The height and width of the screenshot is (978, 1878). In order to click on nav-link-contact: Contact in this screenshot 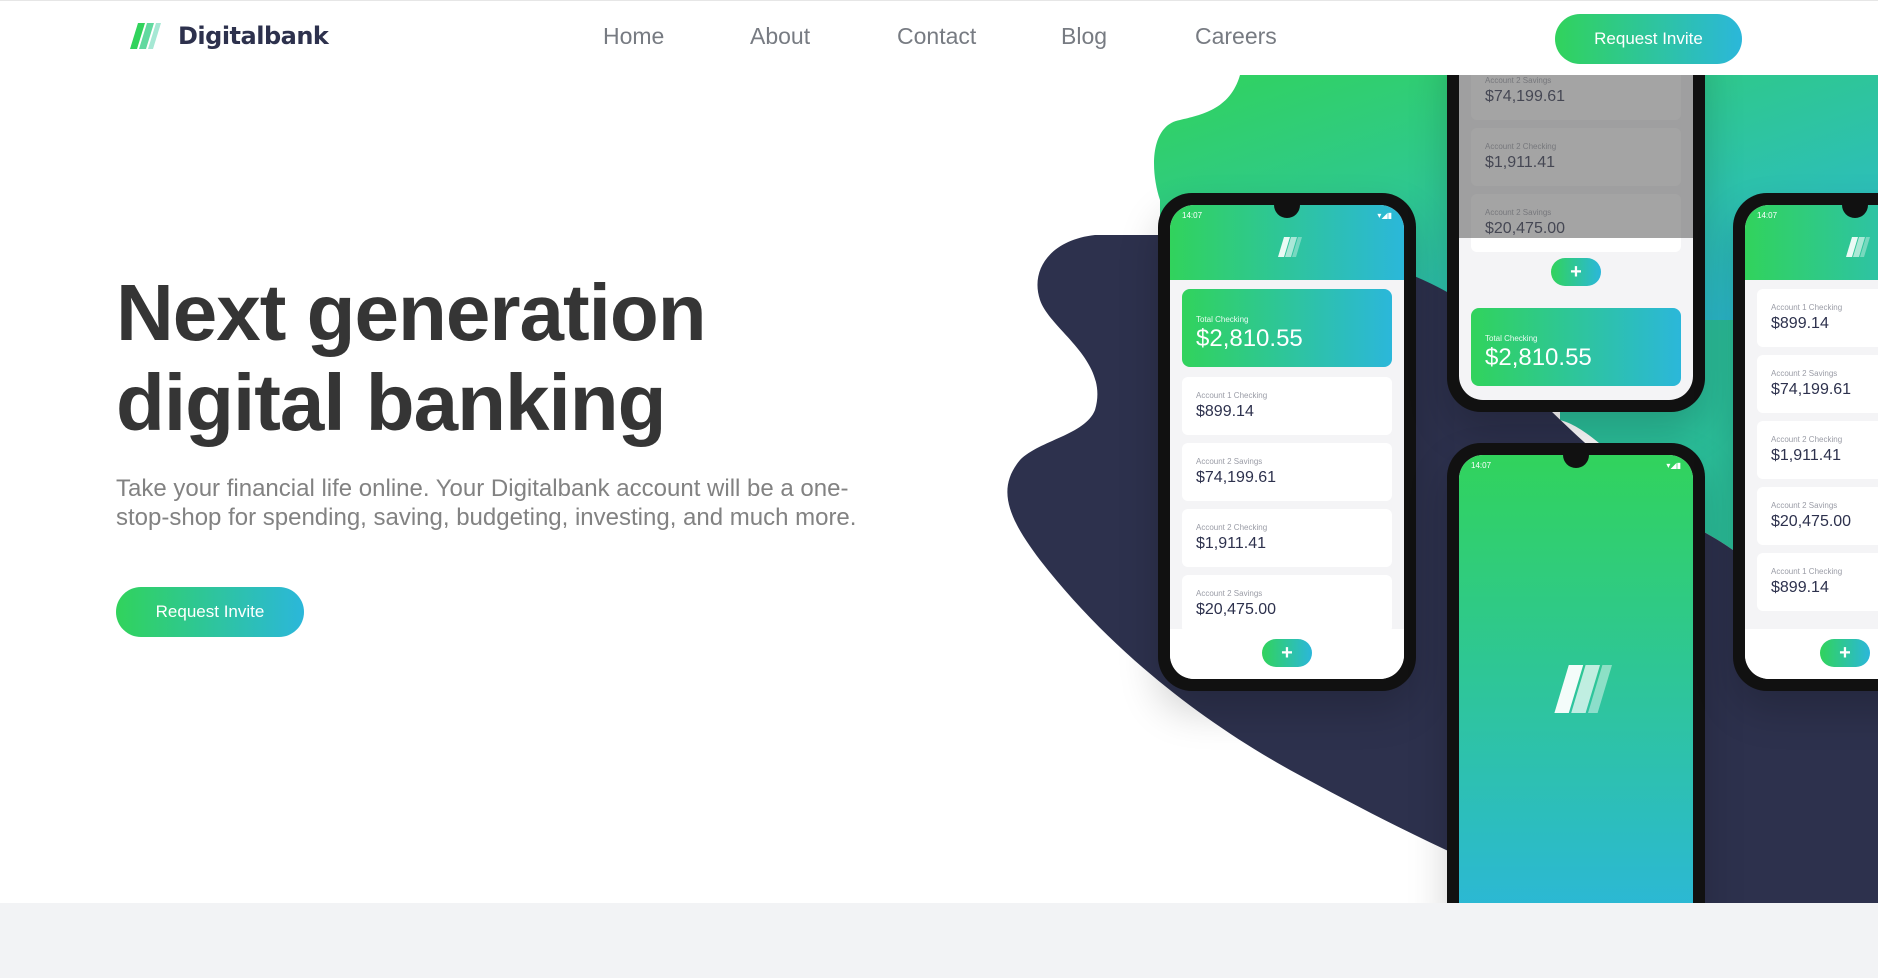, I will do `click(936, 36)`.